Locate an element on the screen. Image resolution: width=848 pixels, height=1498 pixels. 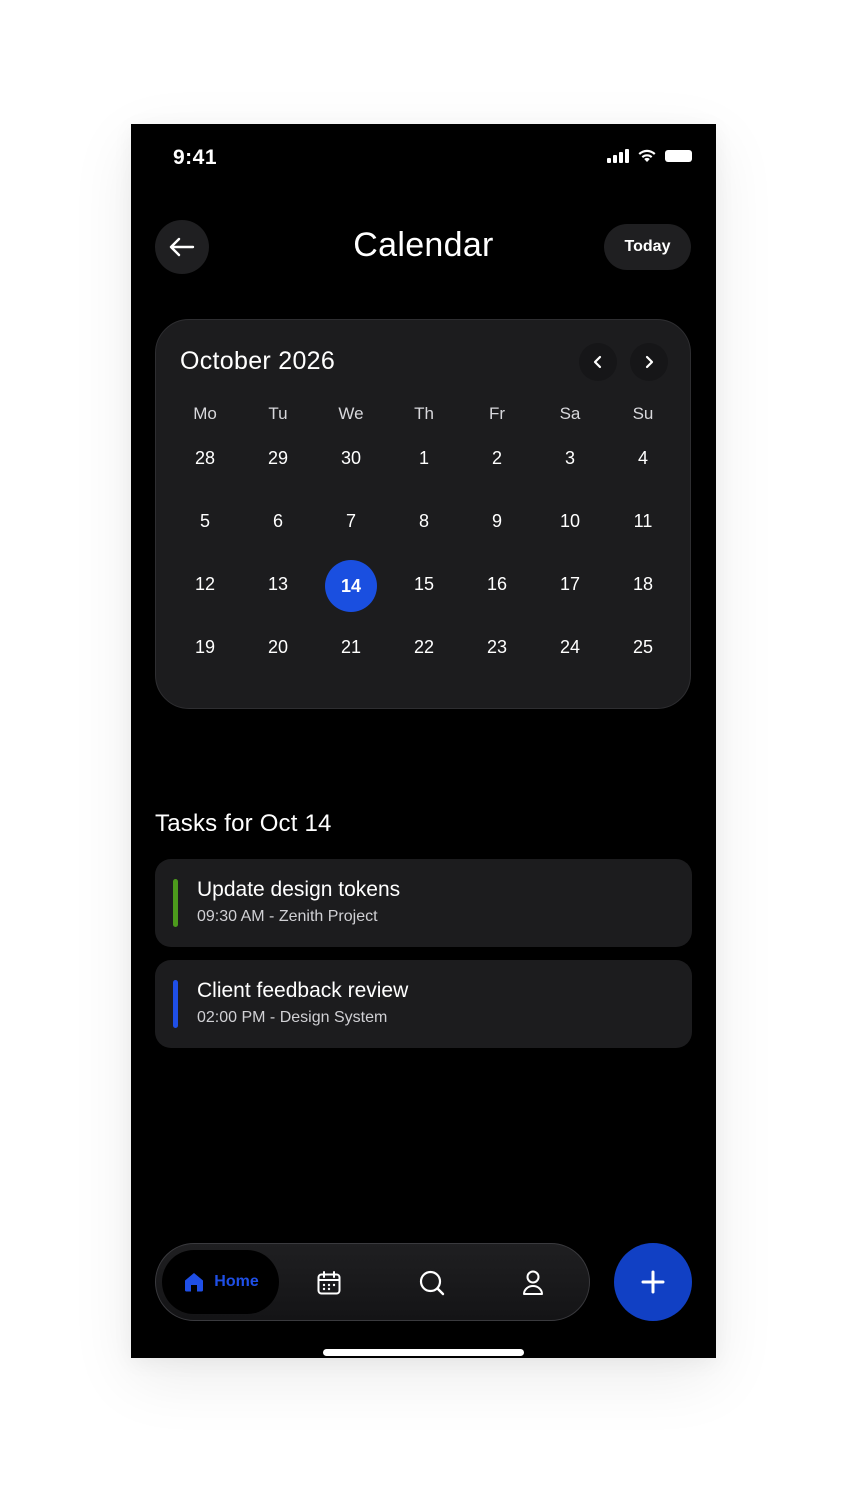
weekday-label: We is located at coordinates (351, 413).